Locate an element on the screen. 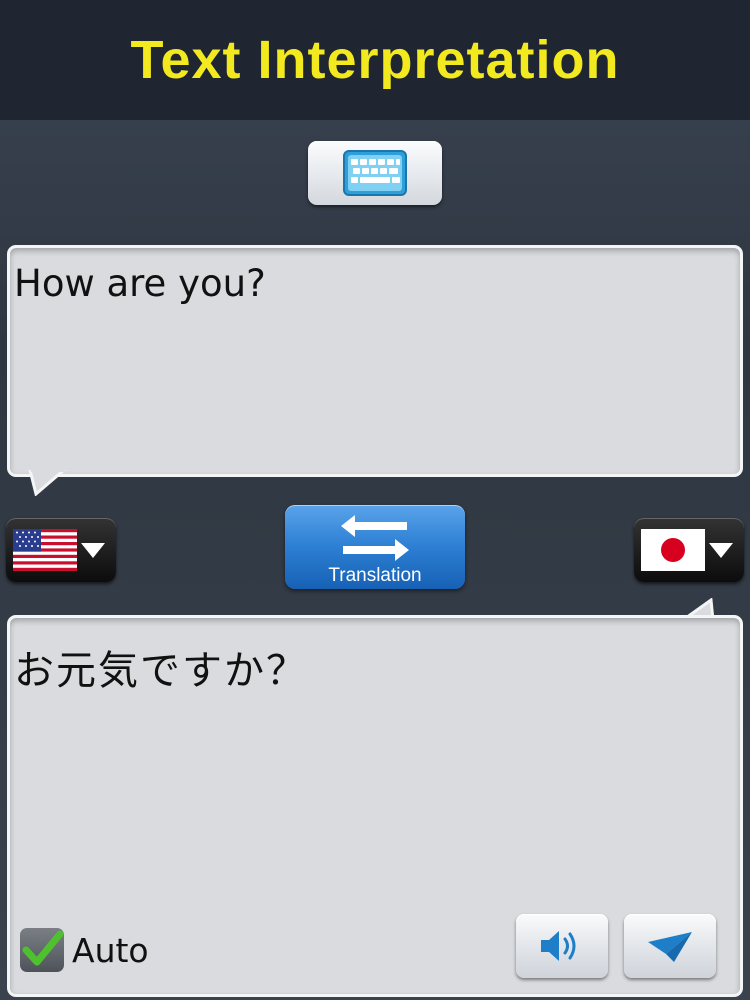 The width and height of the screenshot is (750, 1000). source-language-selector is located at coordinates (61, 550).